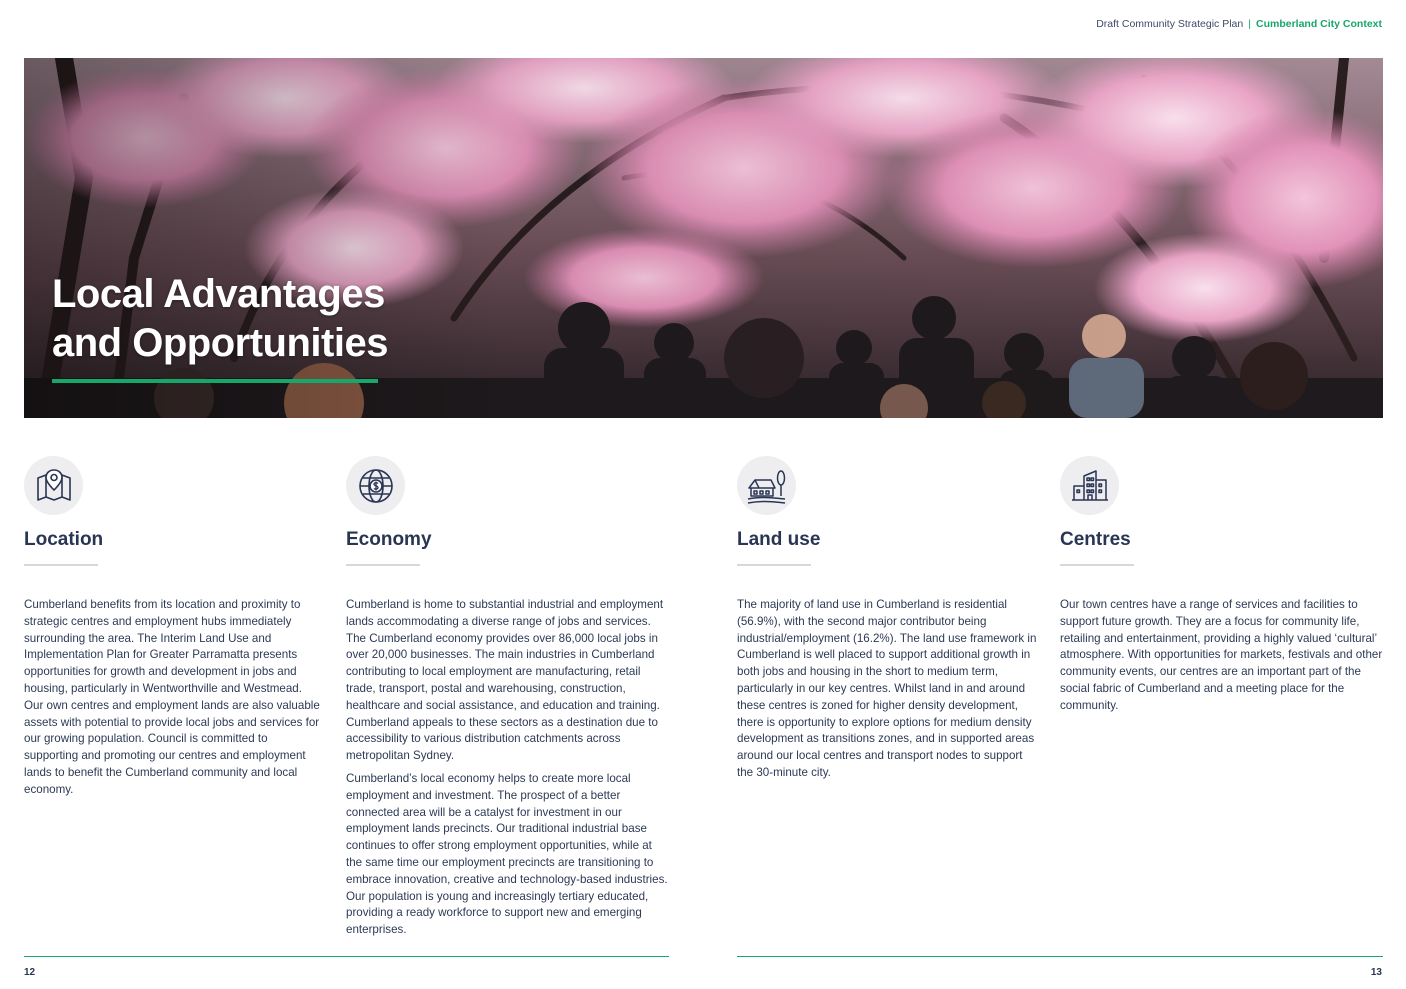 Image resolution: width=1406 pixels, height=989 pixels. What do you see at coordinates (220, 319) in the screenshot?
I see `page-title: Local Advantages and Opportunities` at bounding box center [220, 319].